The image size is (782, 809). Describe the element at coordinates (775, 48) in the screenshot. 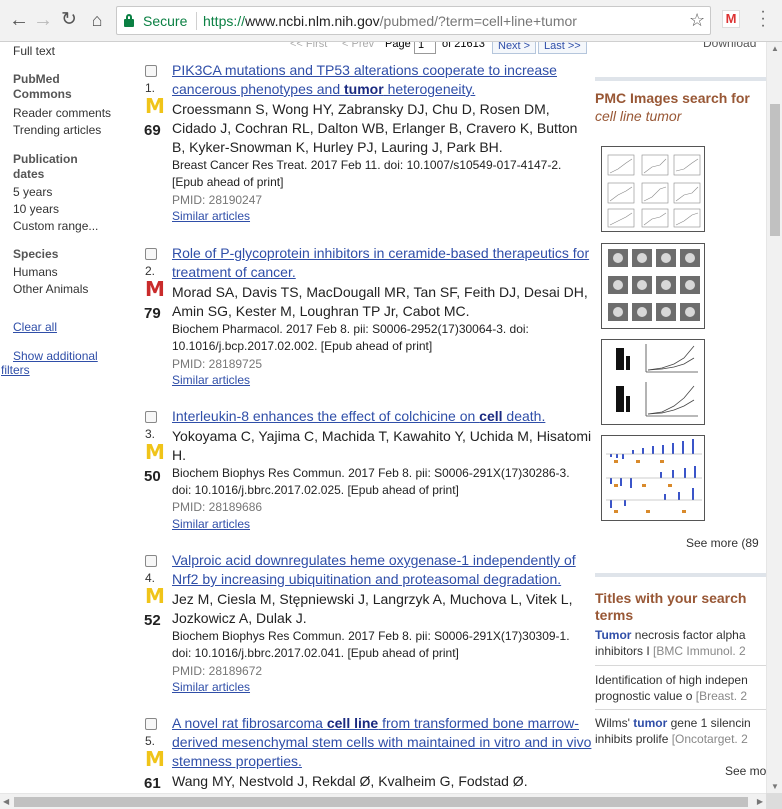

I see `scroll-up-arrow-icon: ▲` at that location.